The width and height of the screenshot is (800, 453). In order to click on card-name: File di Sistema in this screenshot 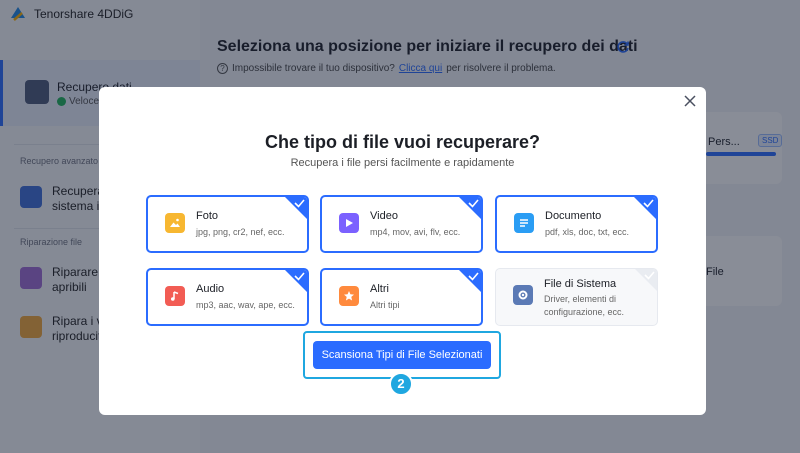, I will do `click(580, 284)`.